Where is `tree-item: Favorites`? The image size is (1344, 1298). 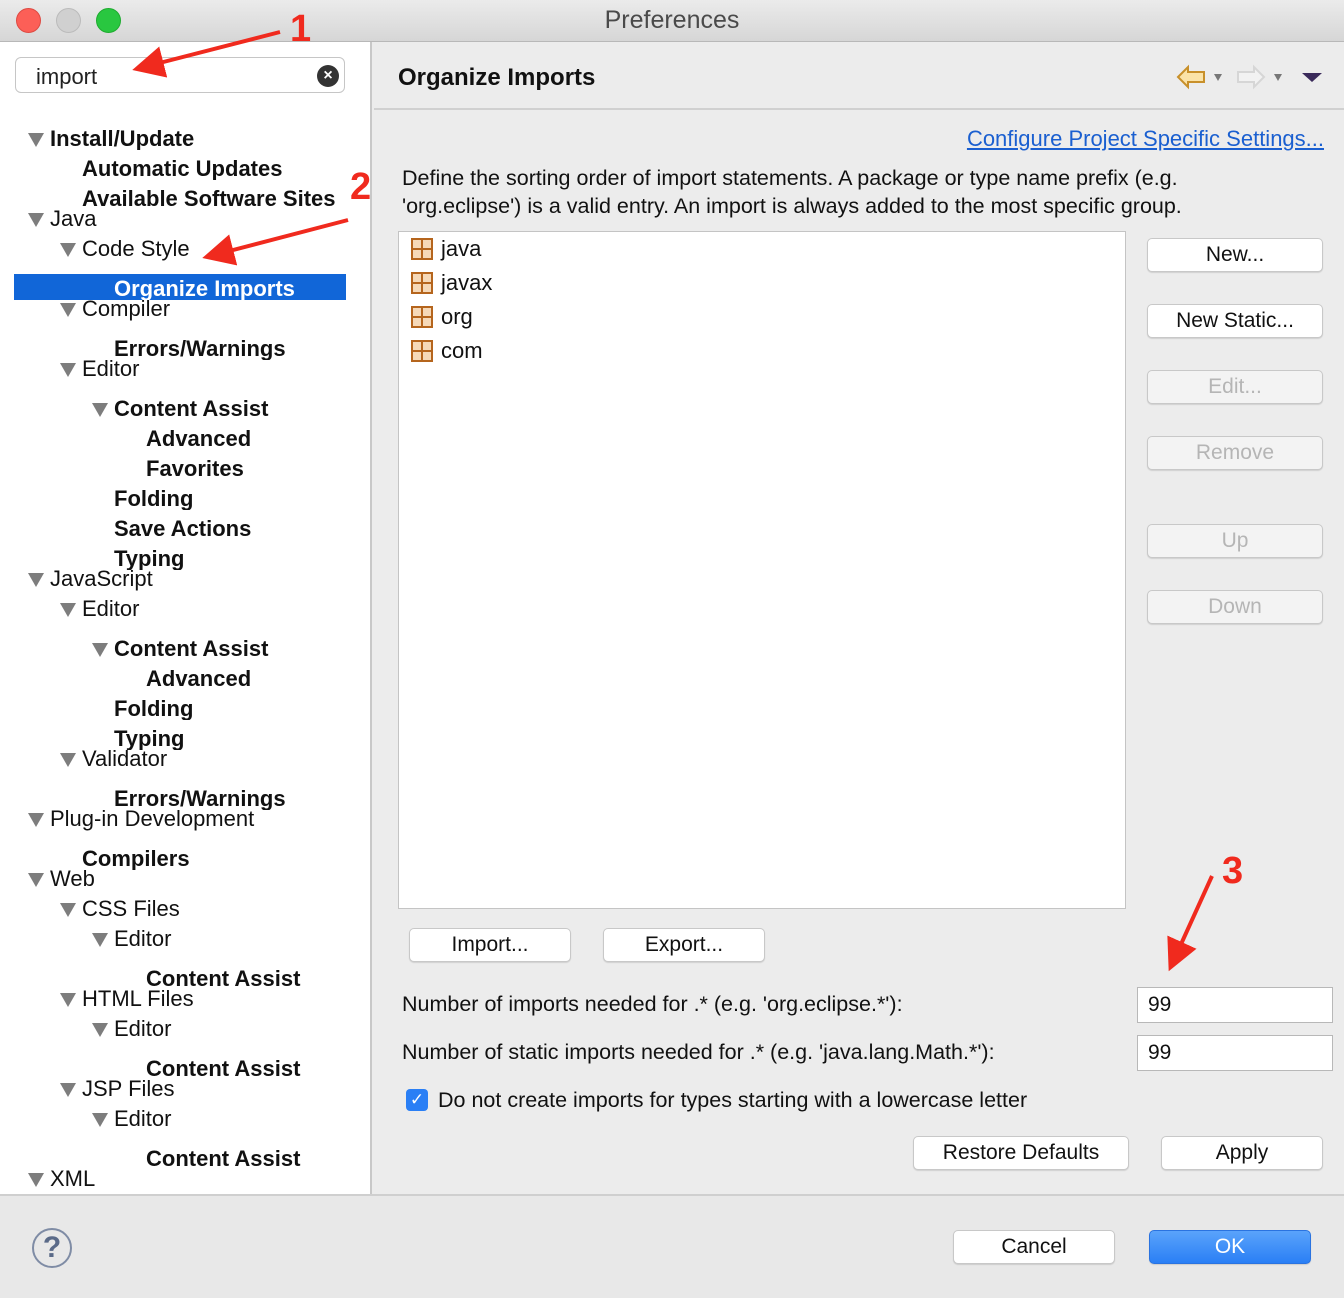 tree-item: Favorites is located at coordinates (185, 467).